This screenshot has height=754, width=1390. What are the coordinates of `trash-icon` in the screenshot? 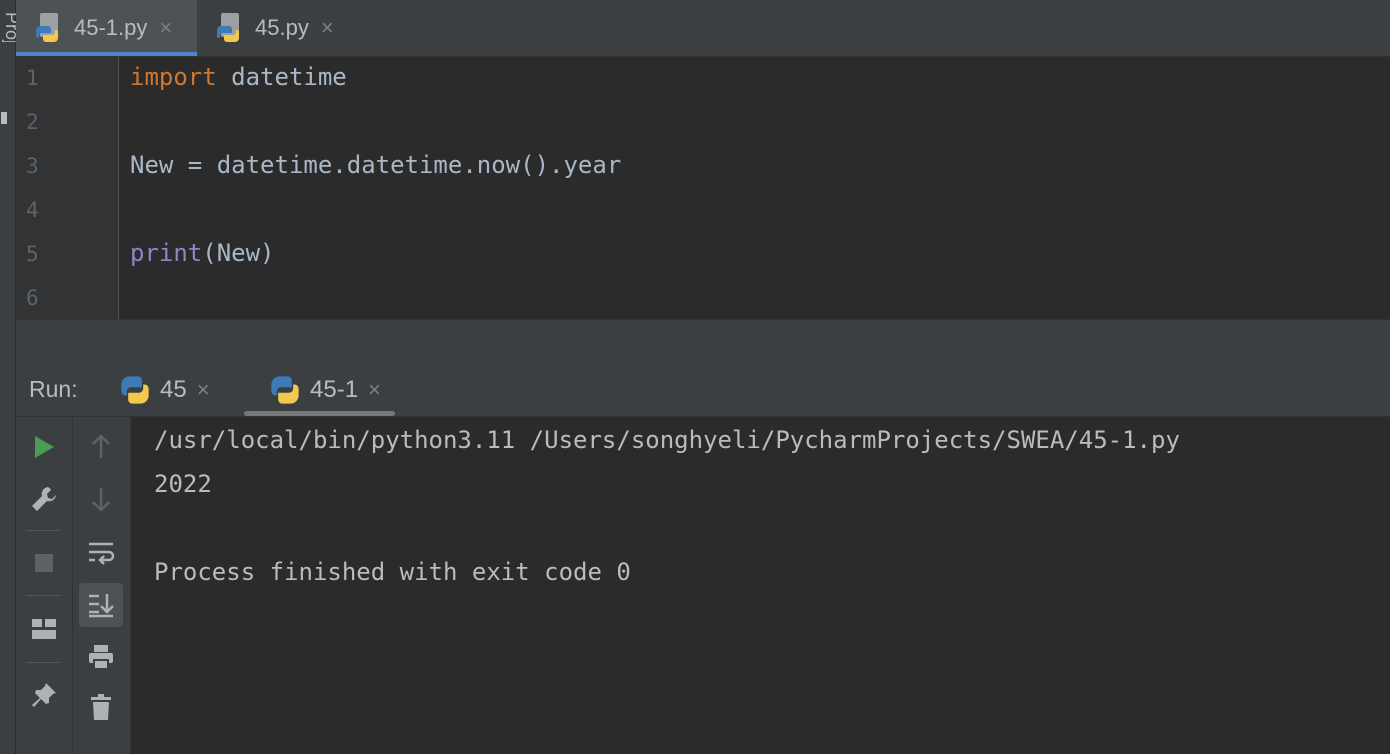 It's located at (101, 707).